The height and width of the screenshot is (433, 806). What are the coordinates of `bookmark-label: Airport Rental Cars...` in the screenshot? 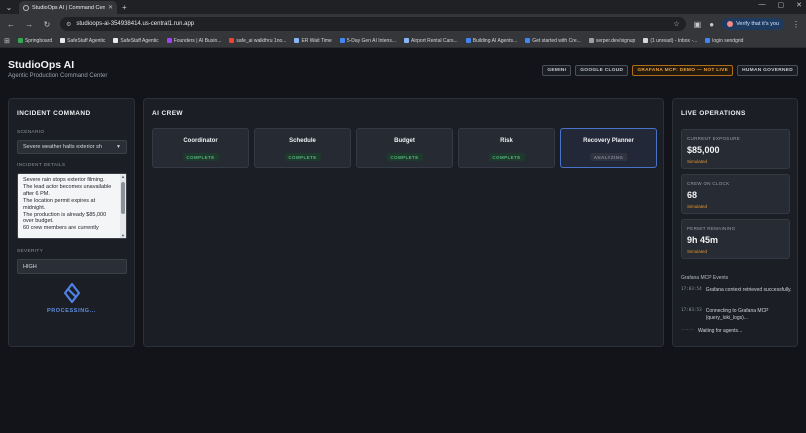 It's located at (434, 40).